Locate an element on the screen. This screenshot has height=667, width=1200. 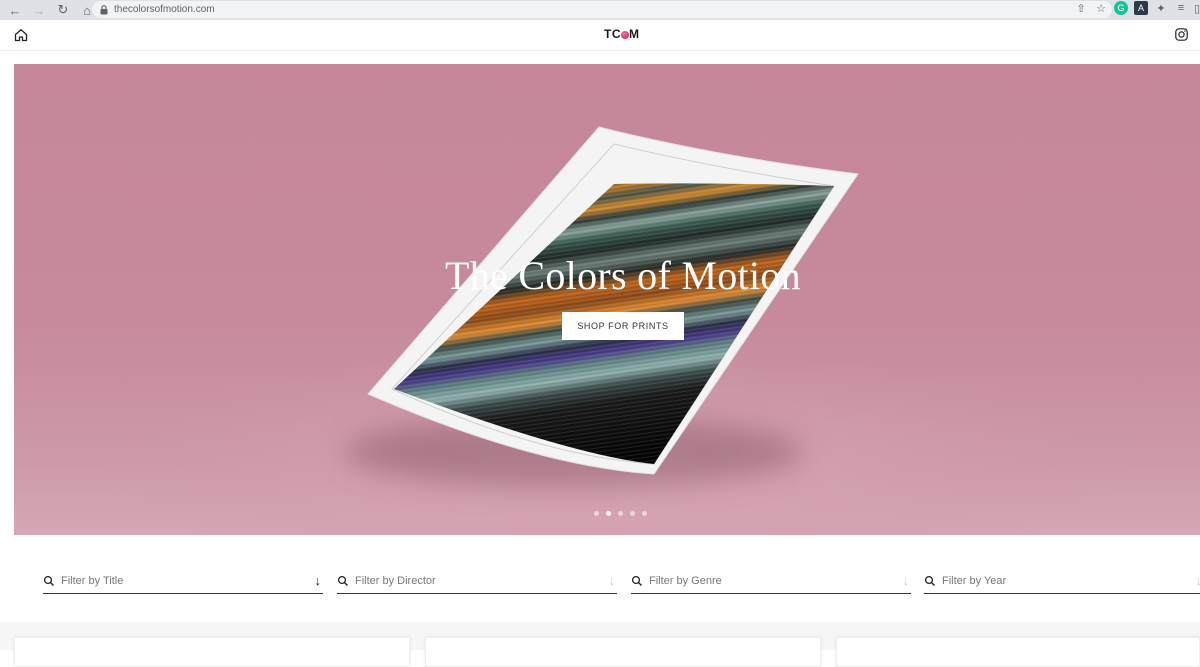
site-logo: TC M is located at coordinates (622, 34).